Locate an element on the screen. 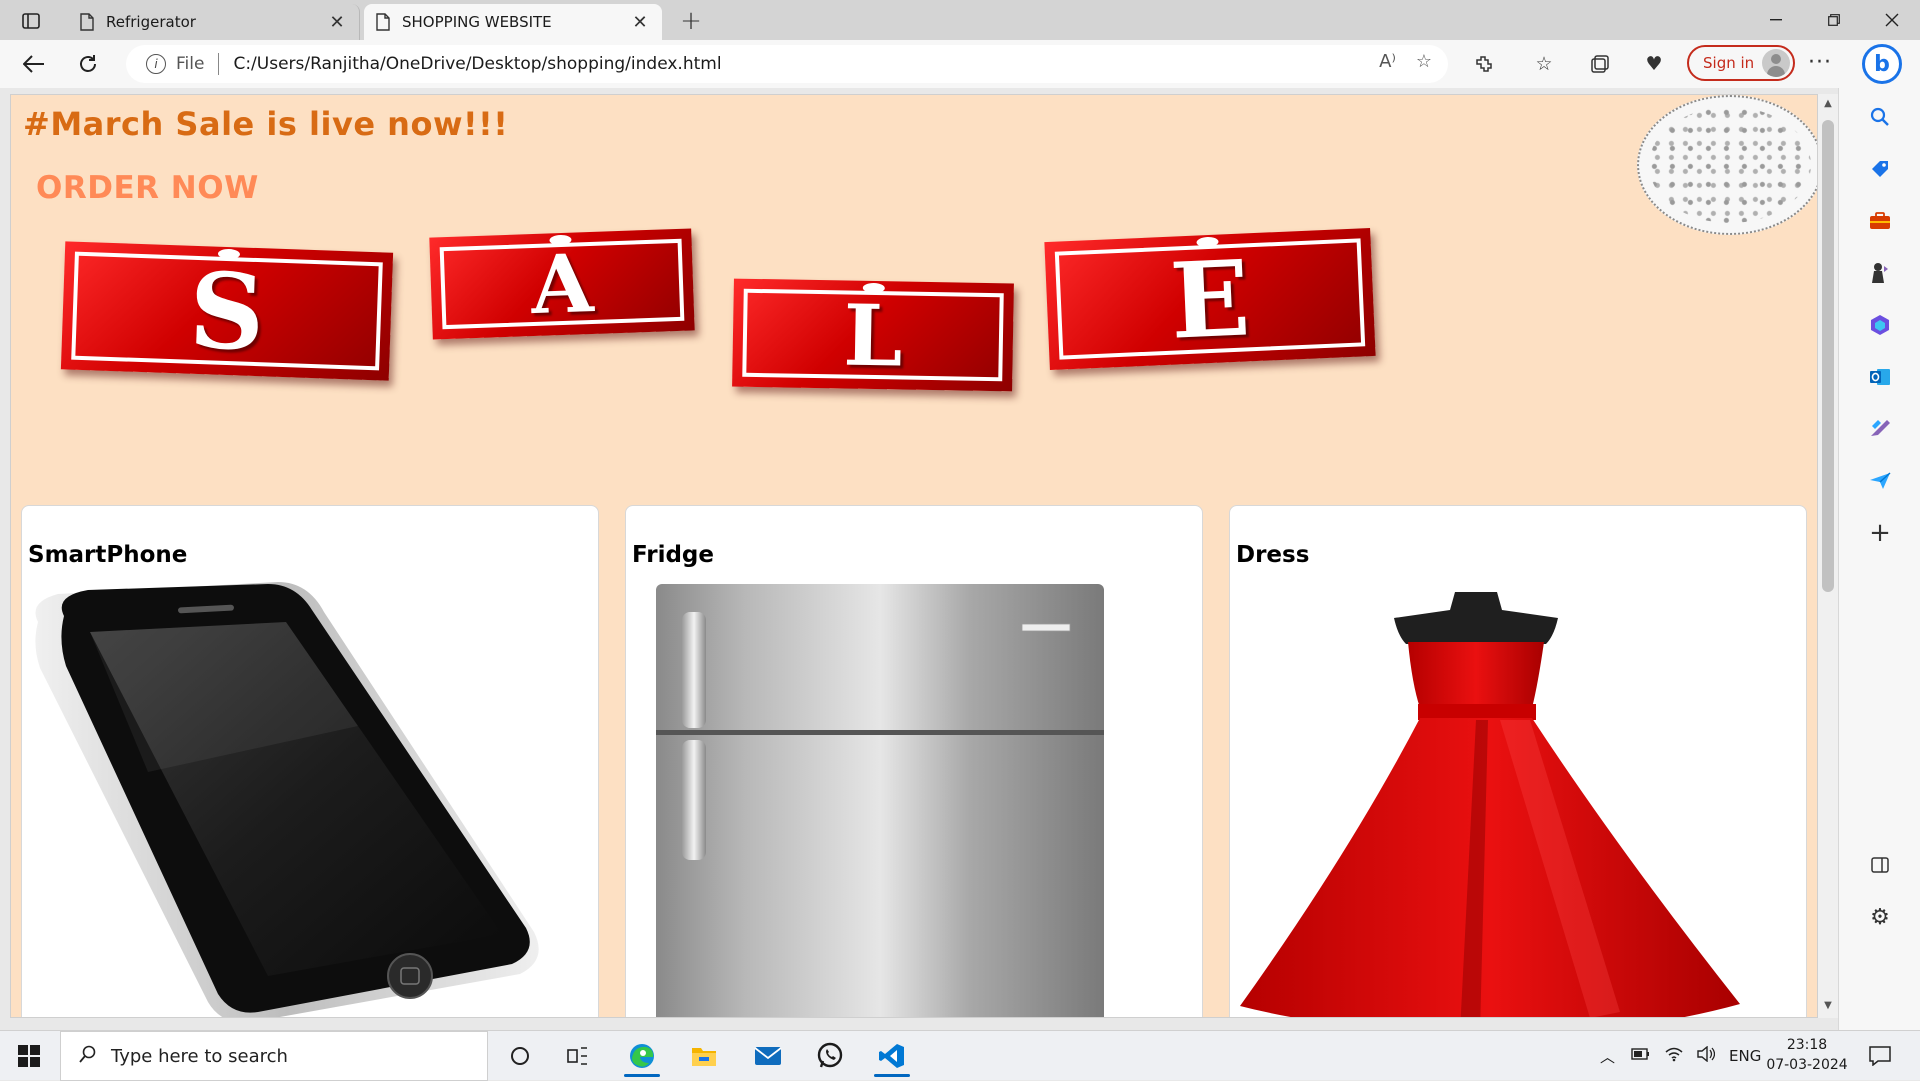  notifications-icon is located at coordinates (1880, 1056).